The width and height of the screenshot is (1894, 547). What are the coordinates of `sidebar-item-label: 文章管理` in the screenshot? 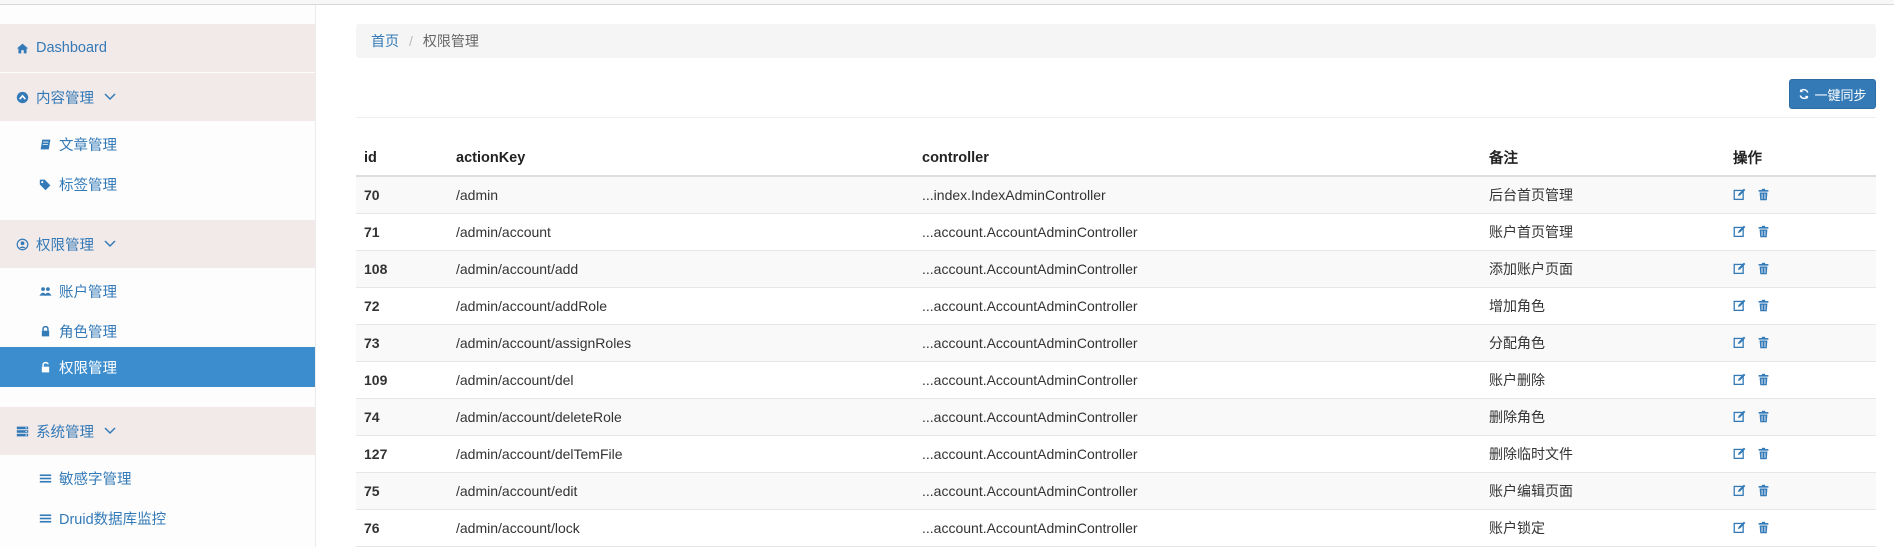 It's located at (88, 145).